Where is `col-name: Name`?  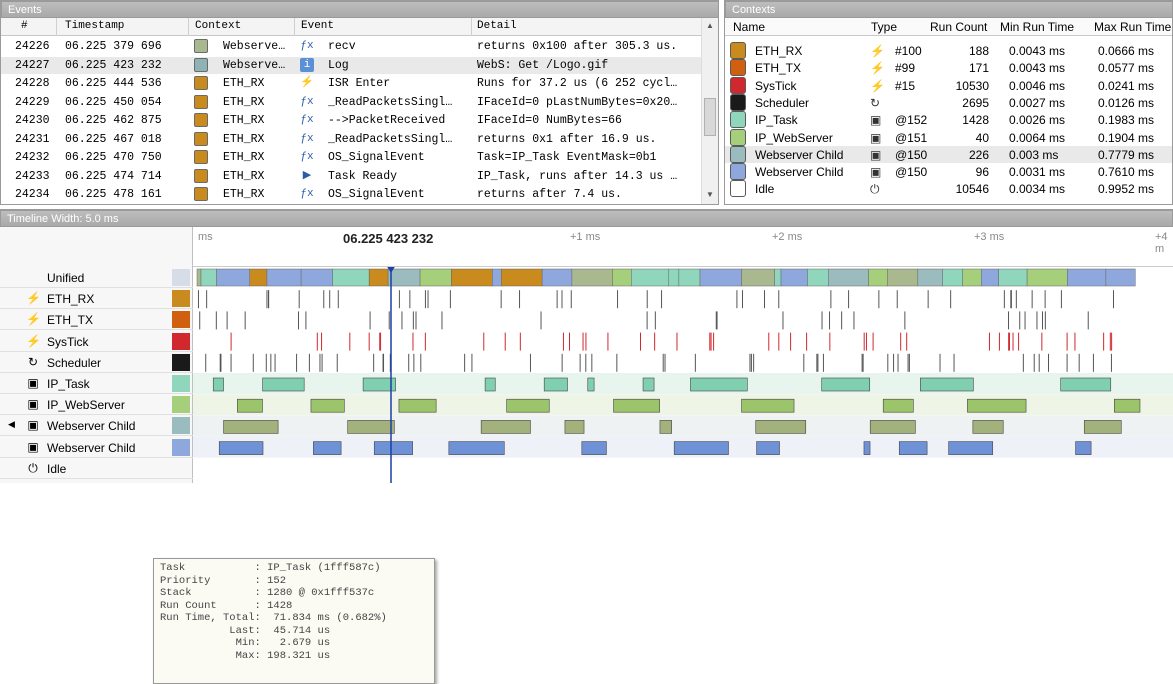
col-name: Name is located at coordinates (749, 27).